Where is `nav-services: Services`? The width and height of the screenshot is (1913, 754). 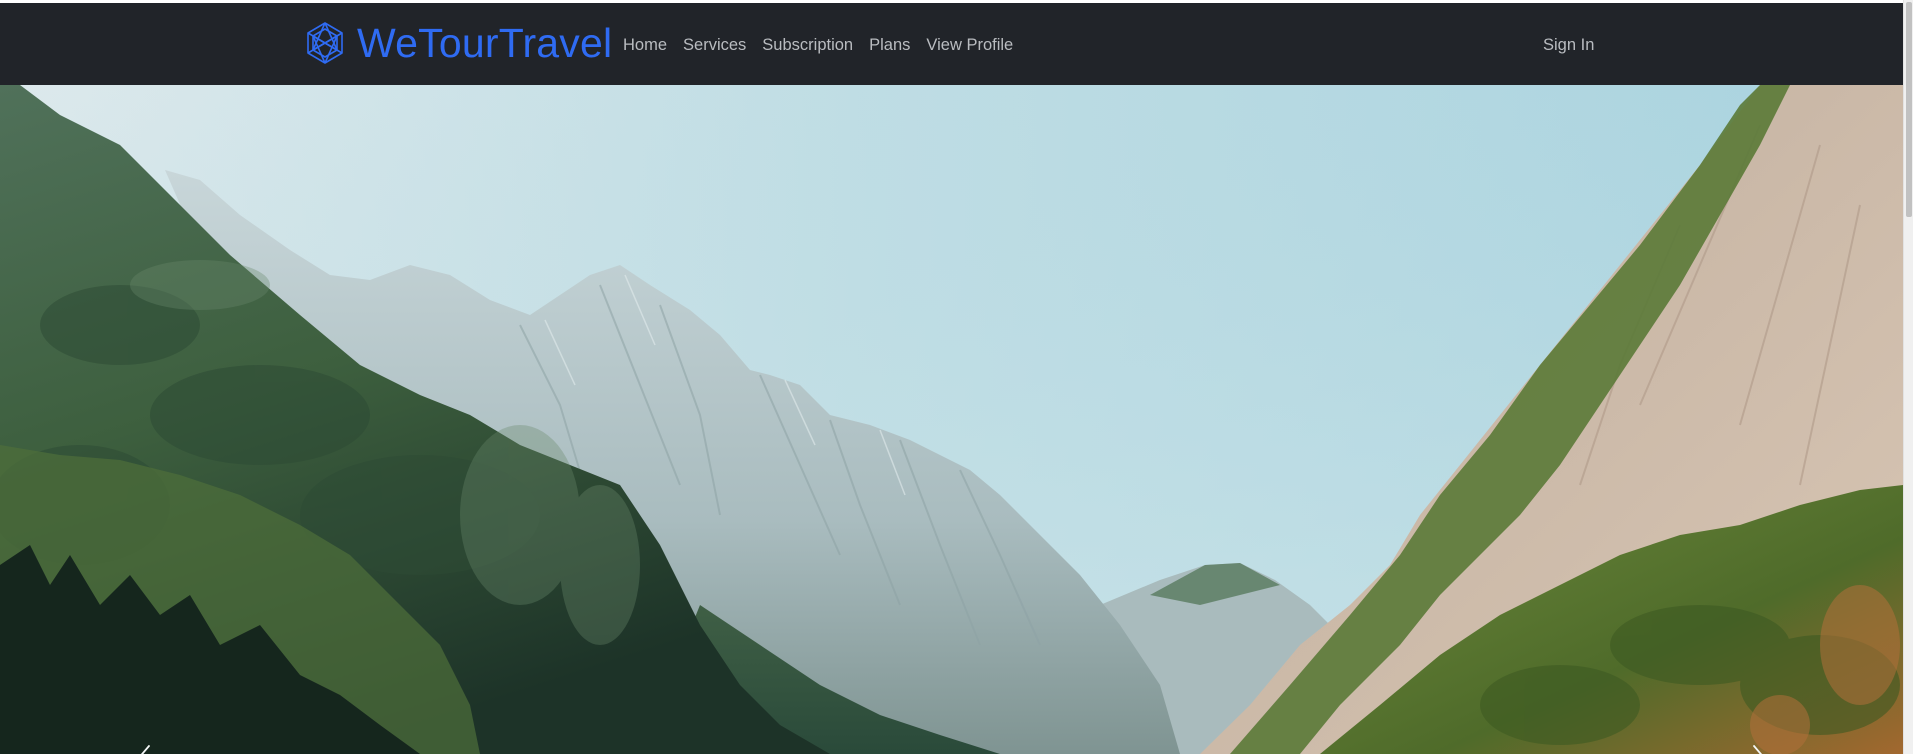 nav-services: Services is located at coordinates (714, 45).